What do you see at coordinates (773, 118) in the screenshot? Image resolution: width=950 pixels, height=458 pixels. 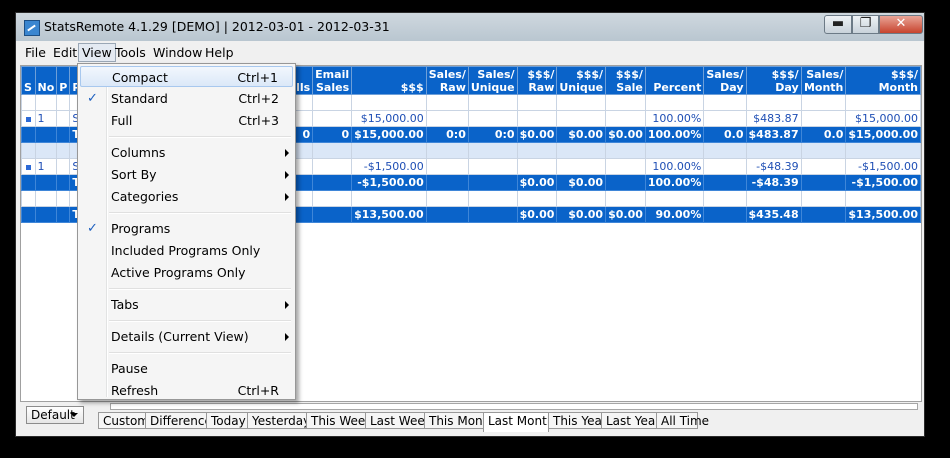 I see `table-cell: $483.87` at bounding box center [773, 118].